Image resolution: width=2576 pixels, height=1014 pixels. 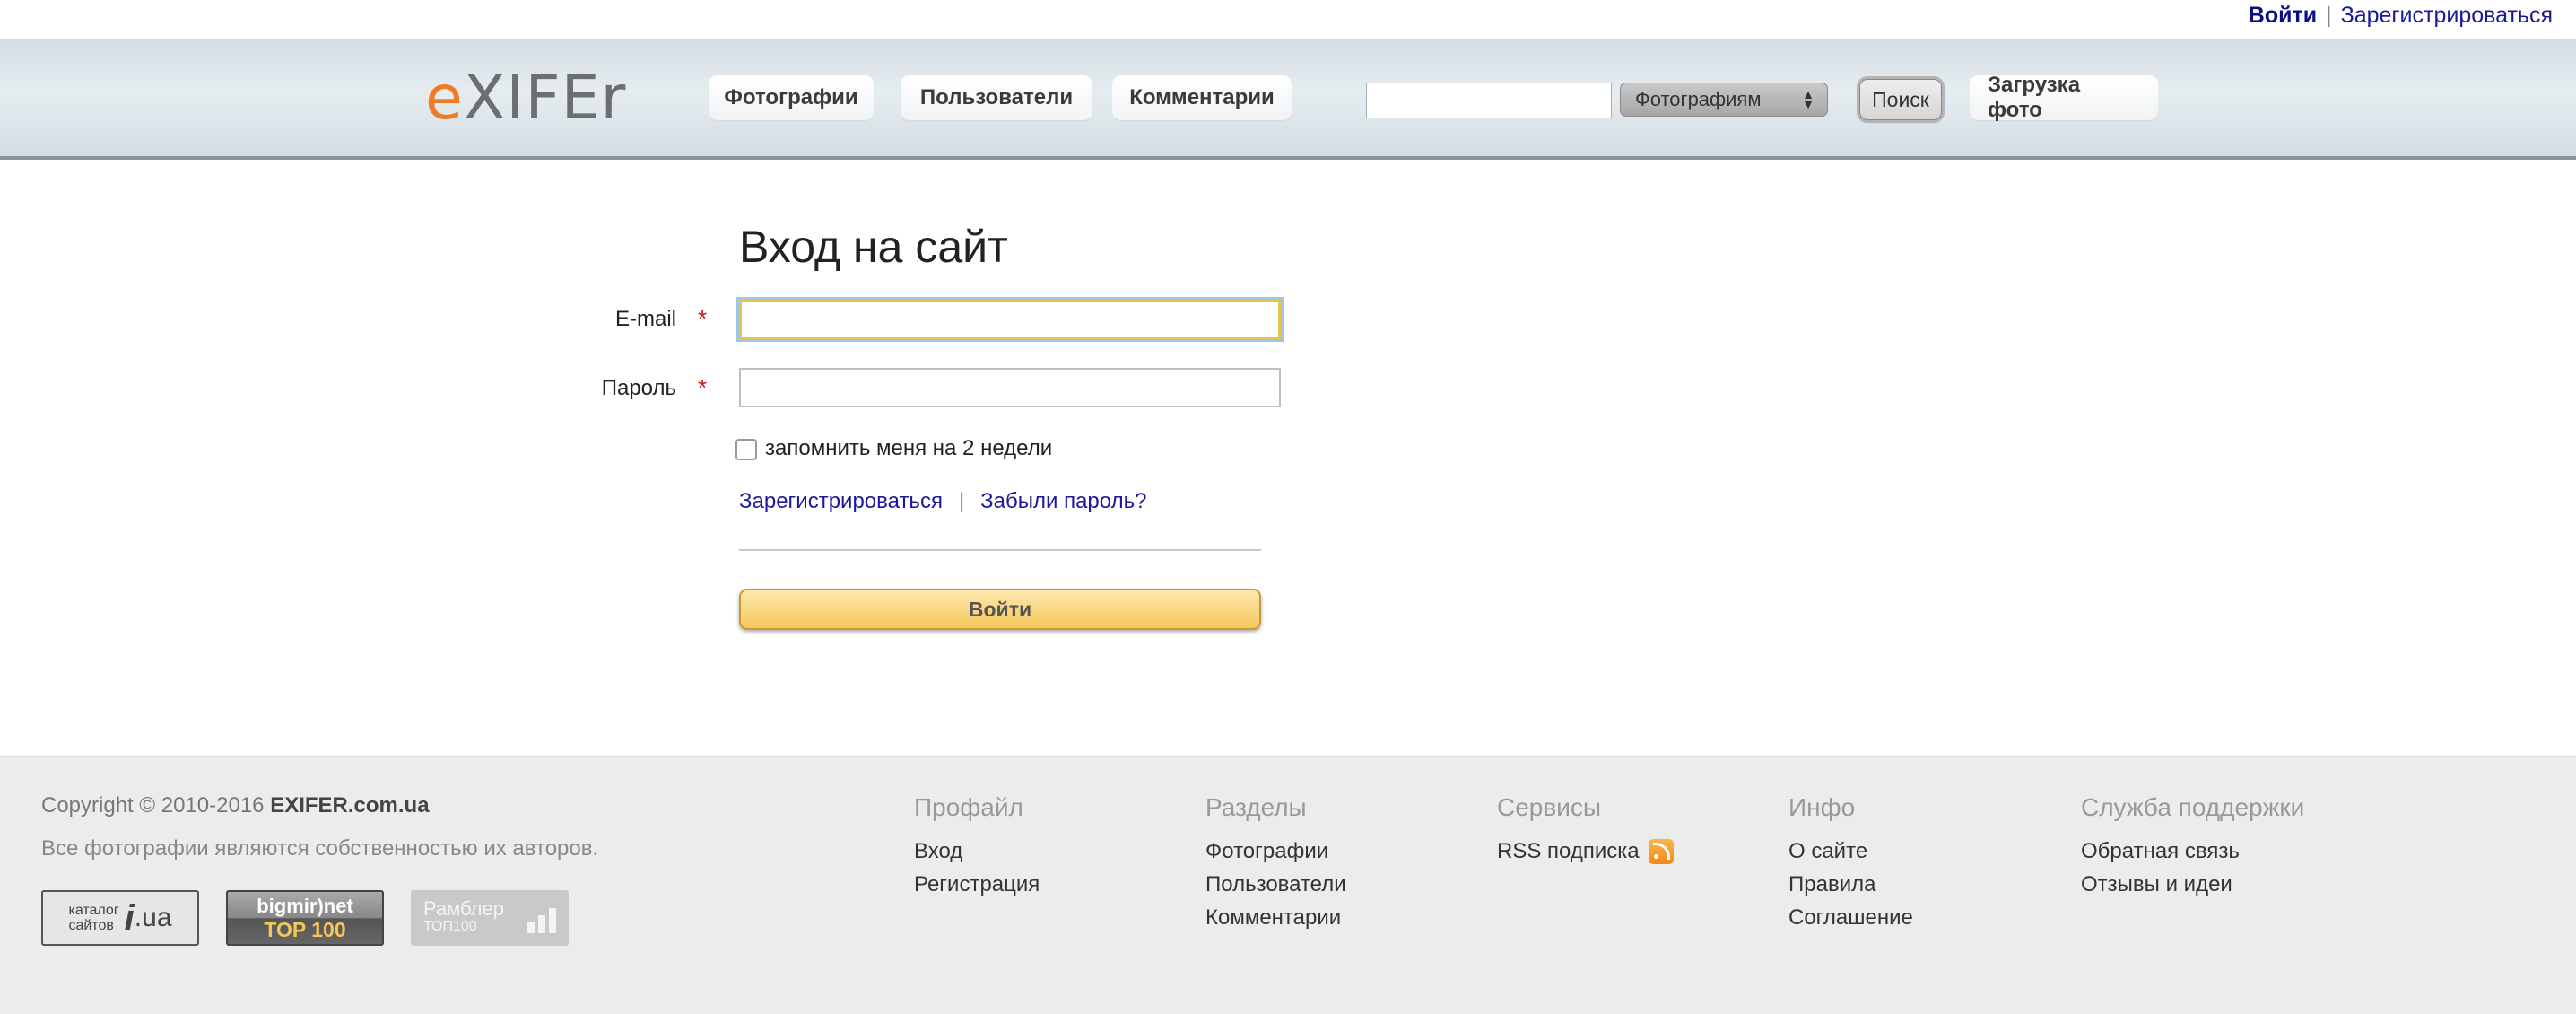 I want to click on footer-link-feedback: Обратная связь, so click(x=2192, y=851).